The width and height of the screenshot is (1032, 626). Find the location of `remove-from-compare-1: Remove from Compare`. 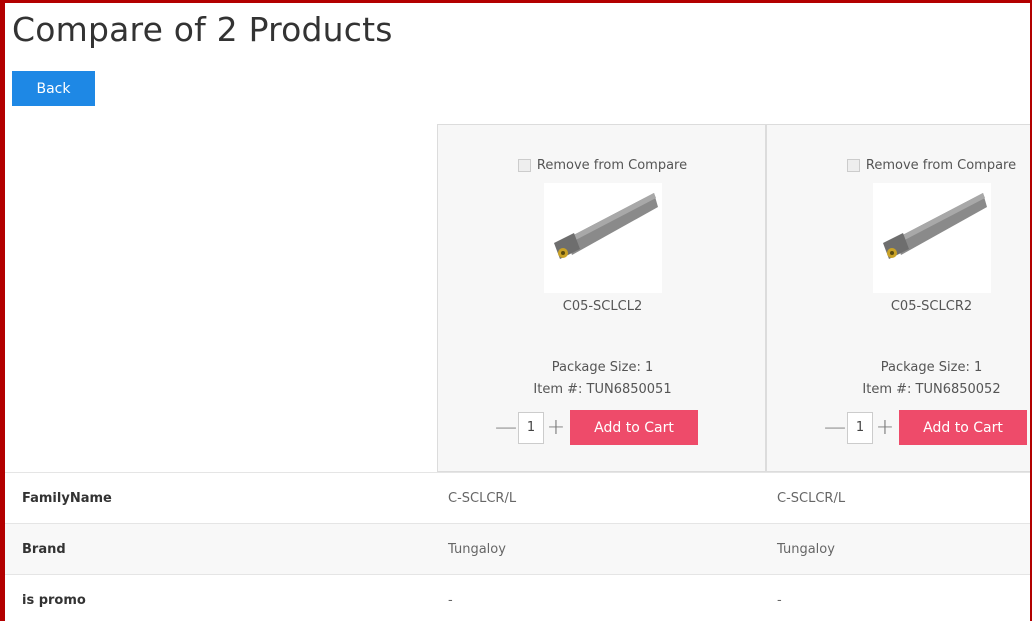

remove-from-compare-1: Remove from Compare is located at coordinates (602, 165).